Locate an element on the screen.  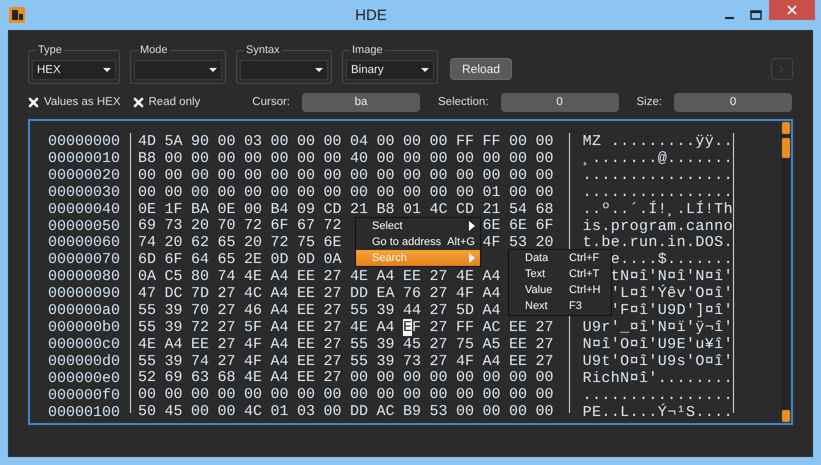
hex-byte: 44 is located at coordinates (412, 310).